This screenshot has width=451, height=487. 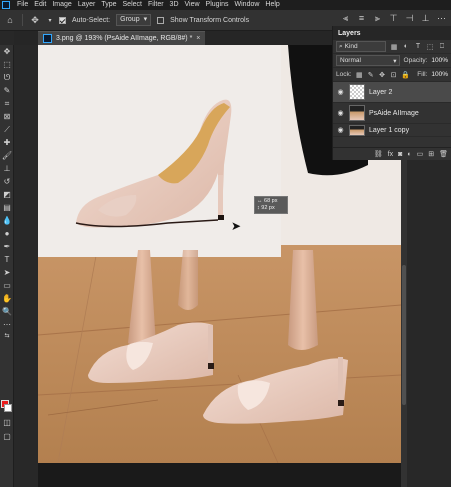 I want to click on edit-toolbar-icon: ⋯, so click(x=7, y=324).